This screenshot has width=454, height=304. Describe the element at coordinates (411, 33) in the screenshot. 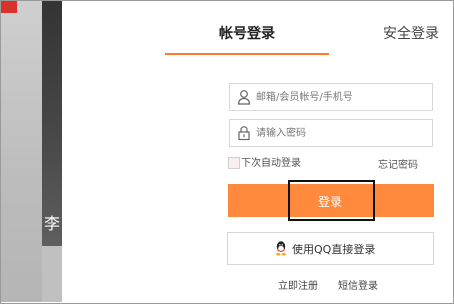

I see `tab-secure-login: 安全登录` at that location.